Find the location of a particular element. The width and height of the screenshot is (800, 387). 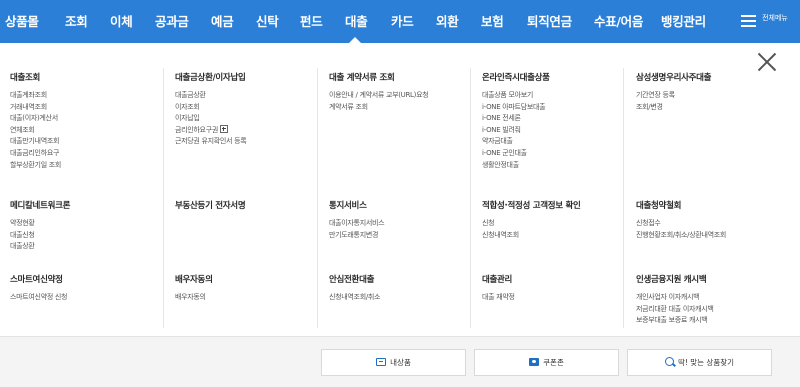

section-title: 대출조회 is located at coordinates (35, 77).